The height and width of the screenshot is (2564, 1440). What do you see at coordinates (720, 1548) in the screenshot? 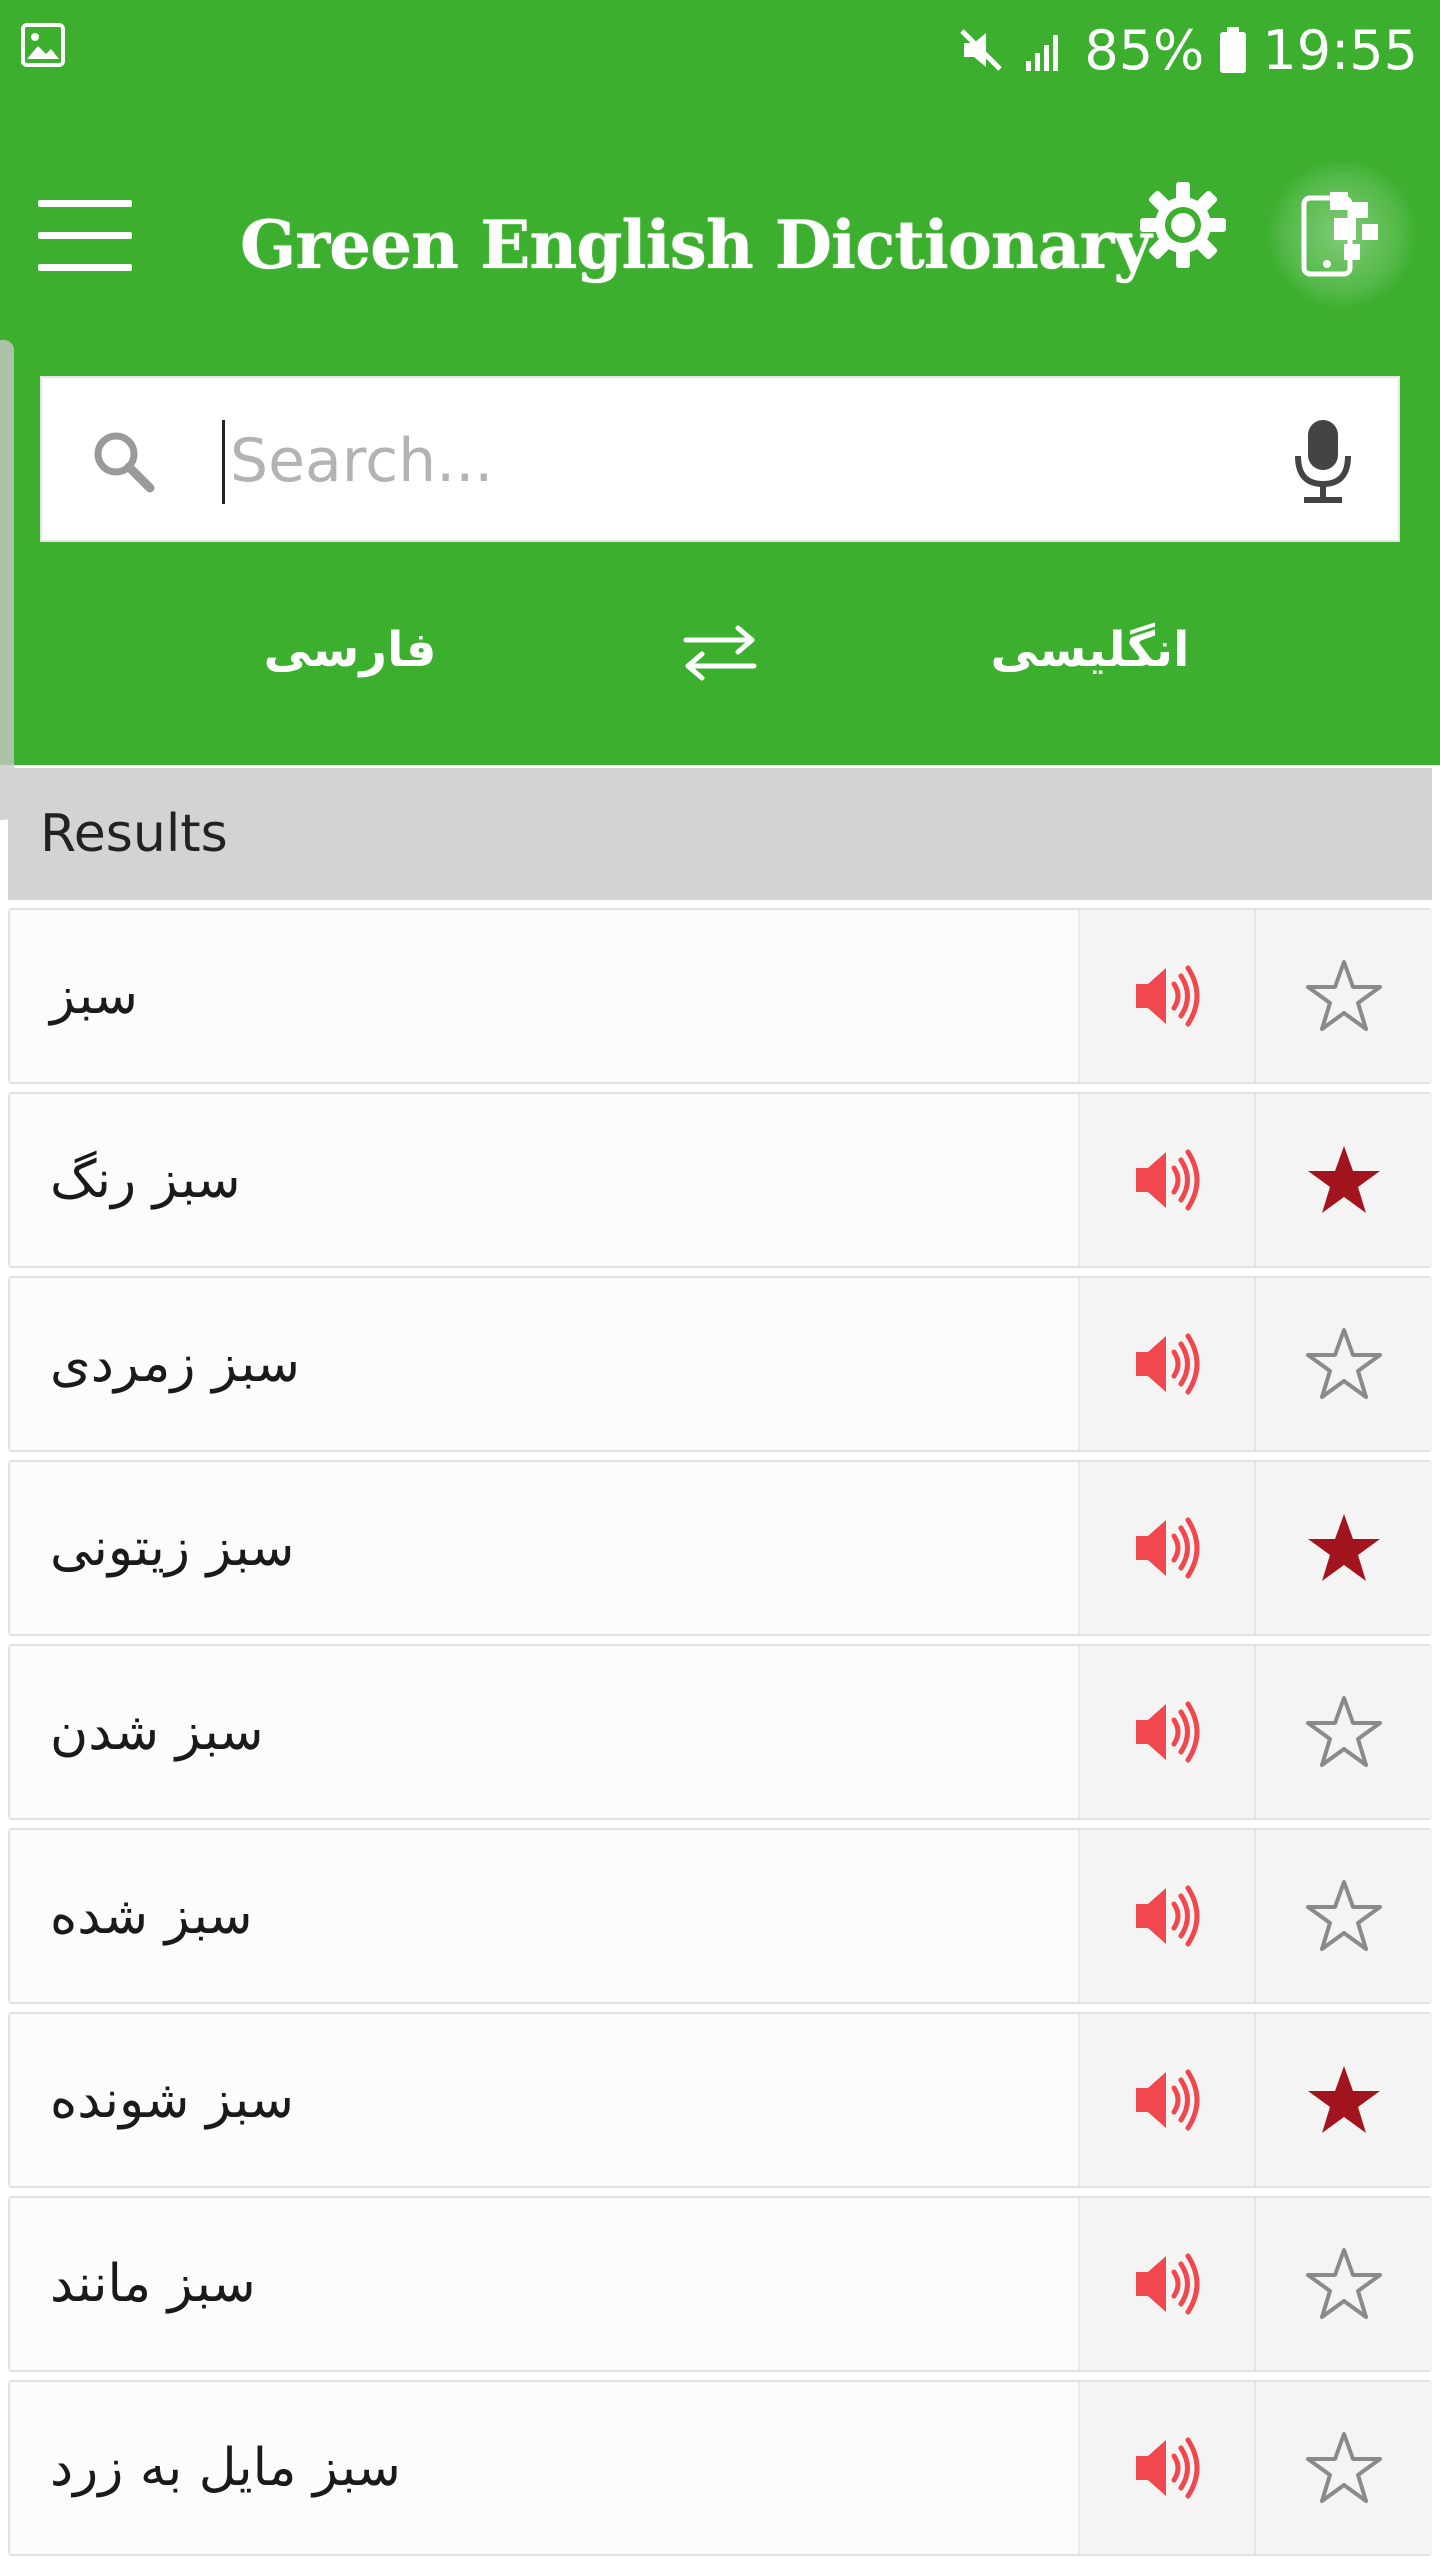
I see `result-row: سبز زیتونی` at bounding box center [720, 1548].